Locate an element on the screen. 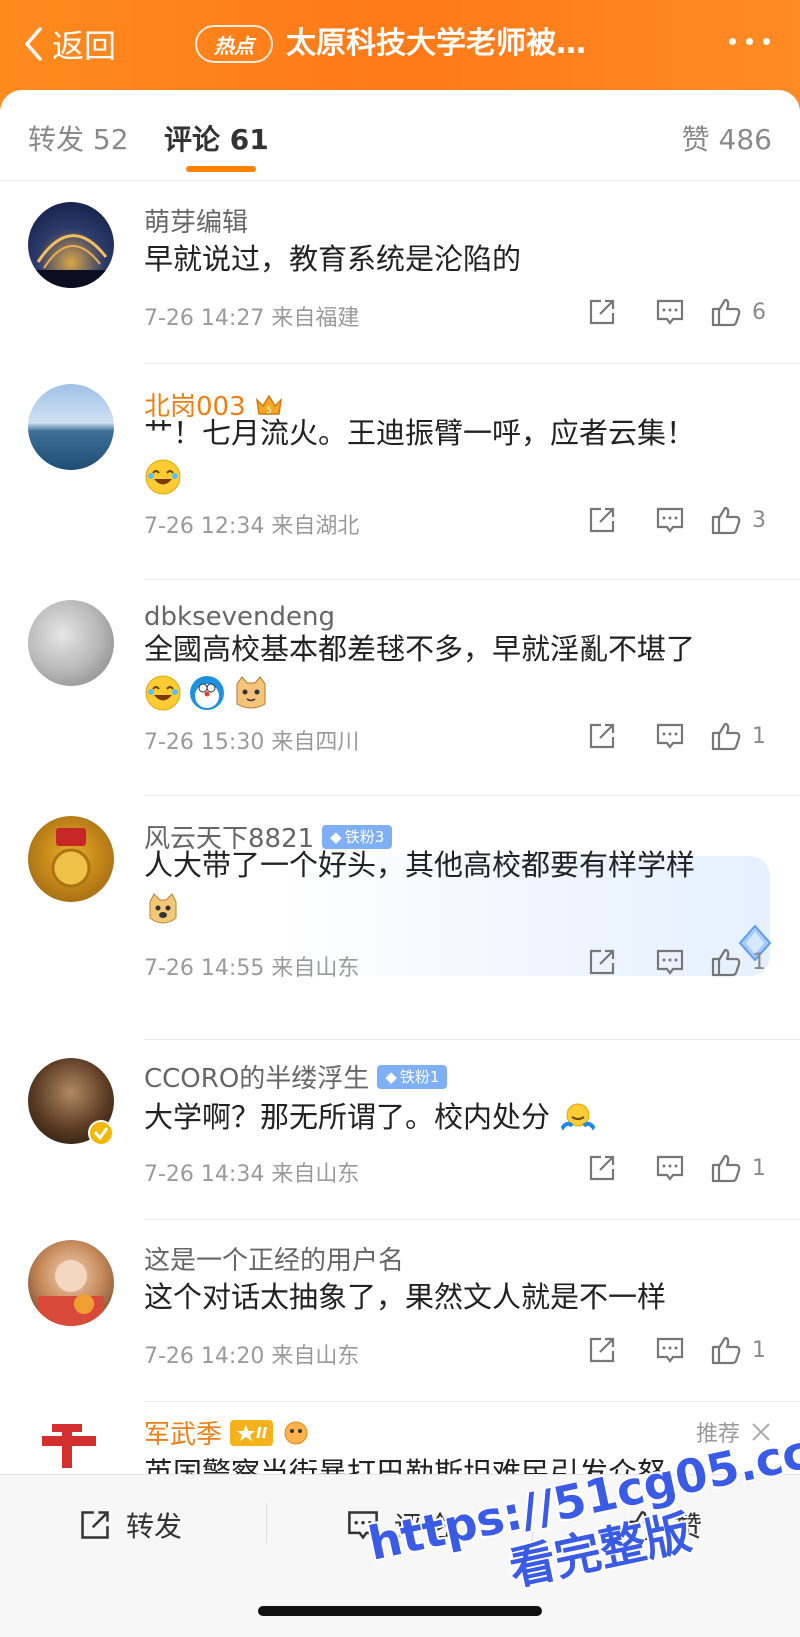 The width and height of the screenshot is (800, 1637). tab-likes: 赞 486 is located at coordinates (727, 138).